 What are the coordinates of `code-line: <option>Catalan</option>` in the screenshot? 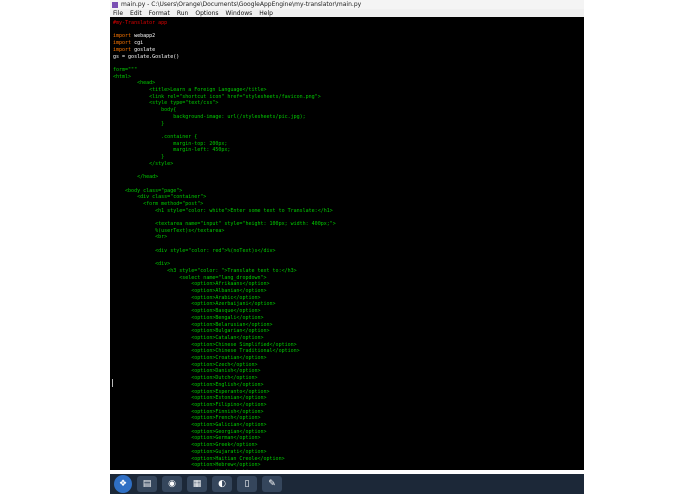 It's located at (188, 337).